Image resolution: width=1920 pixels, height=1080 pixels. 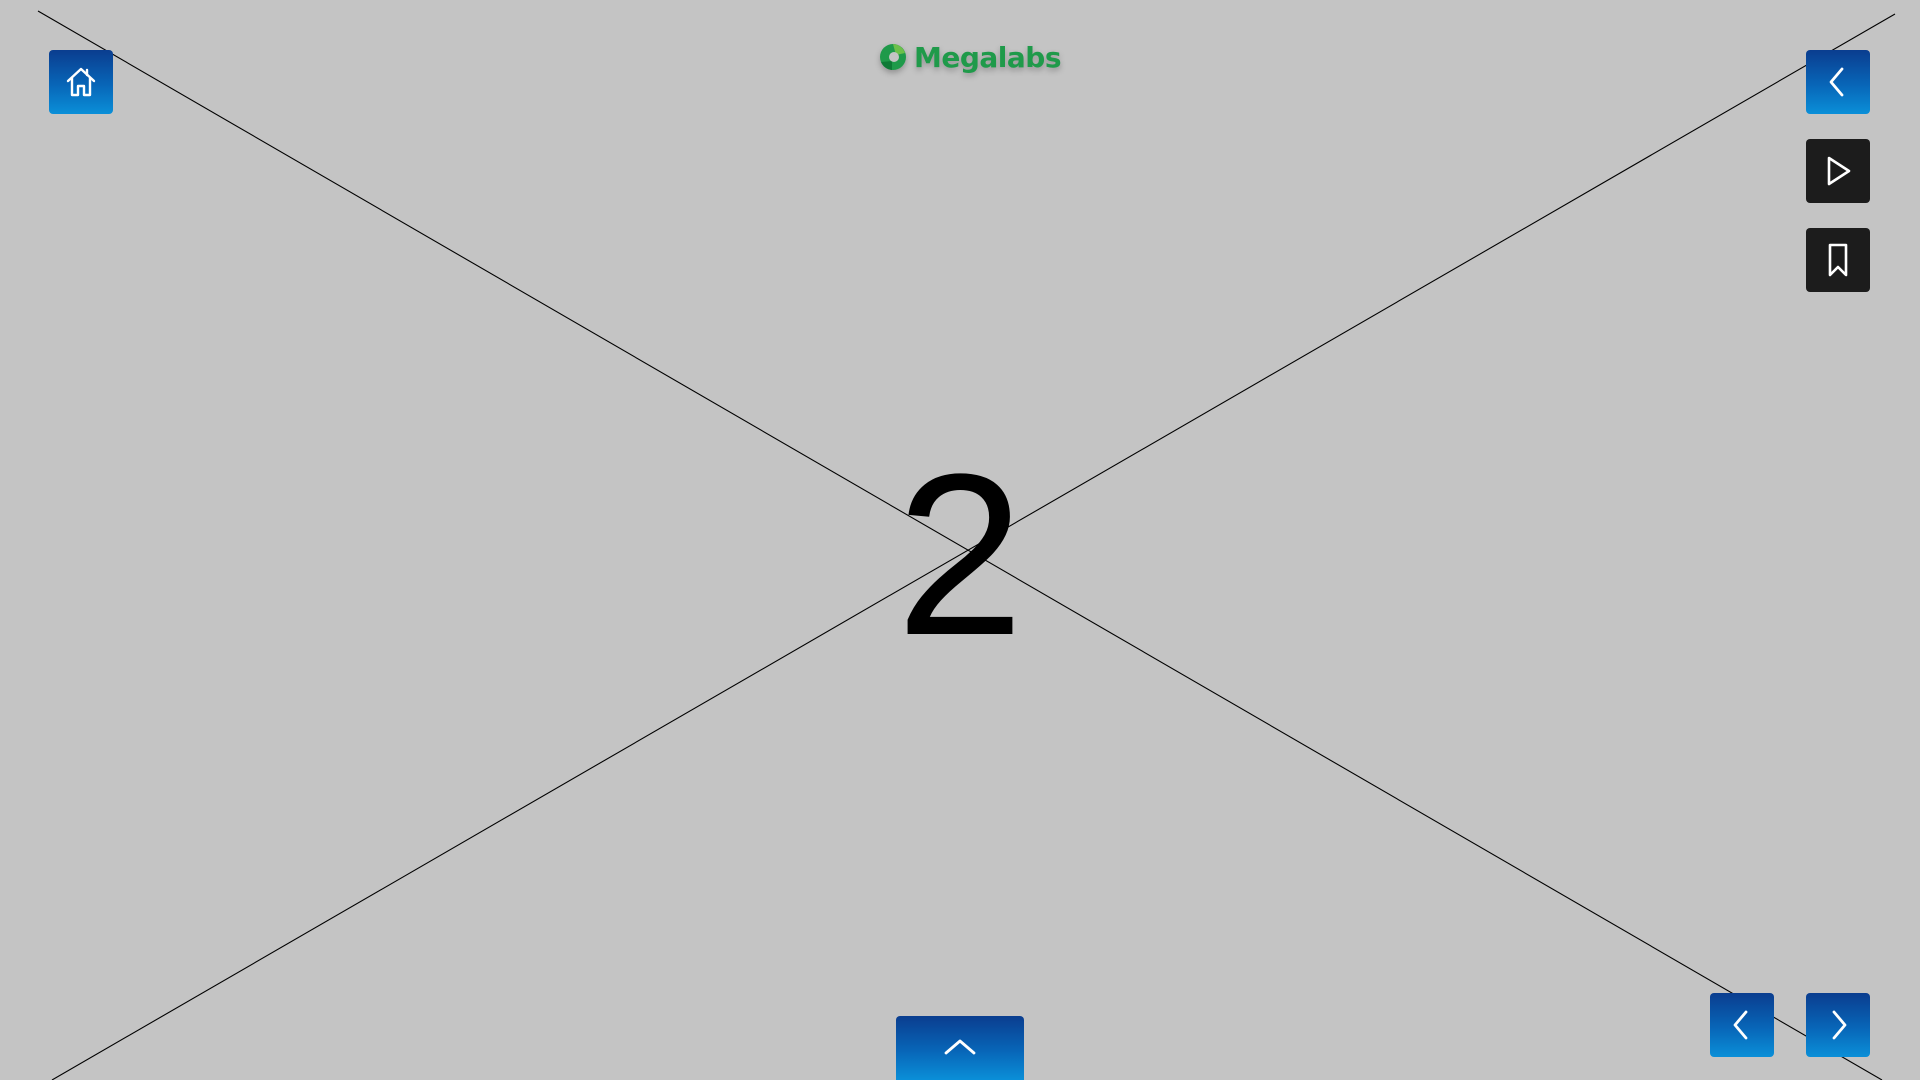 I want to click on next-slide-button, so click(x=1838, y=1025).